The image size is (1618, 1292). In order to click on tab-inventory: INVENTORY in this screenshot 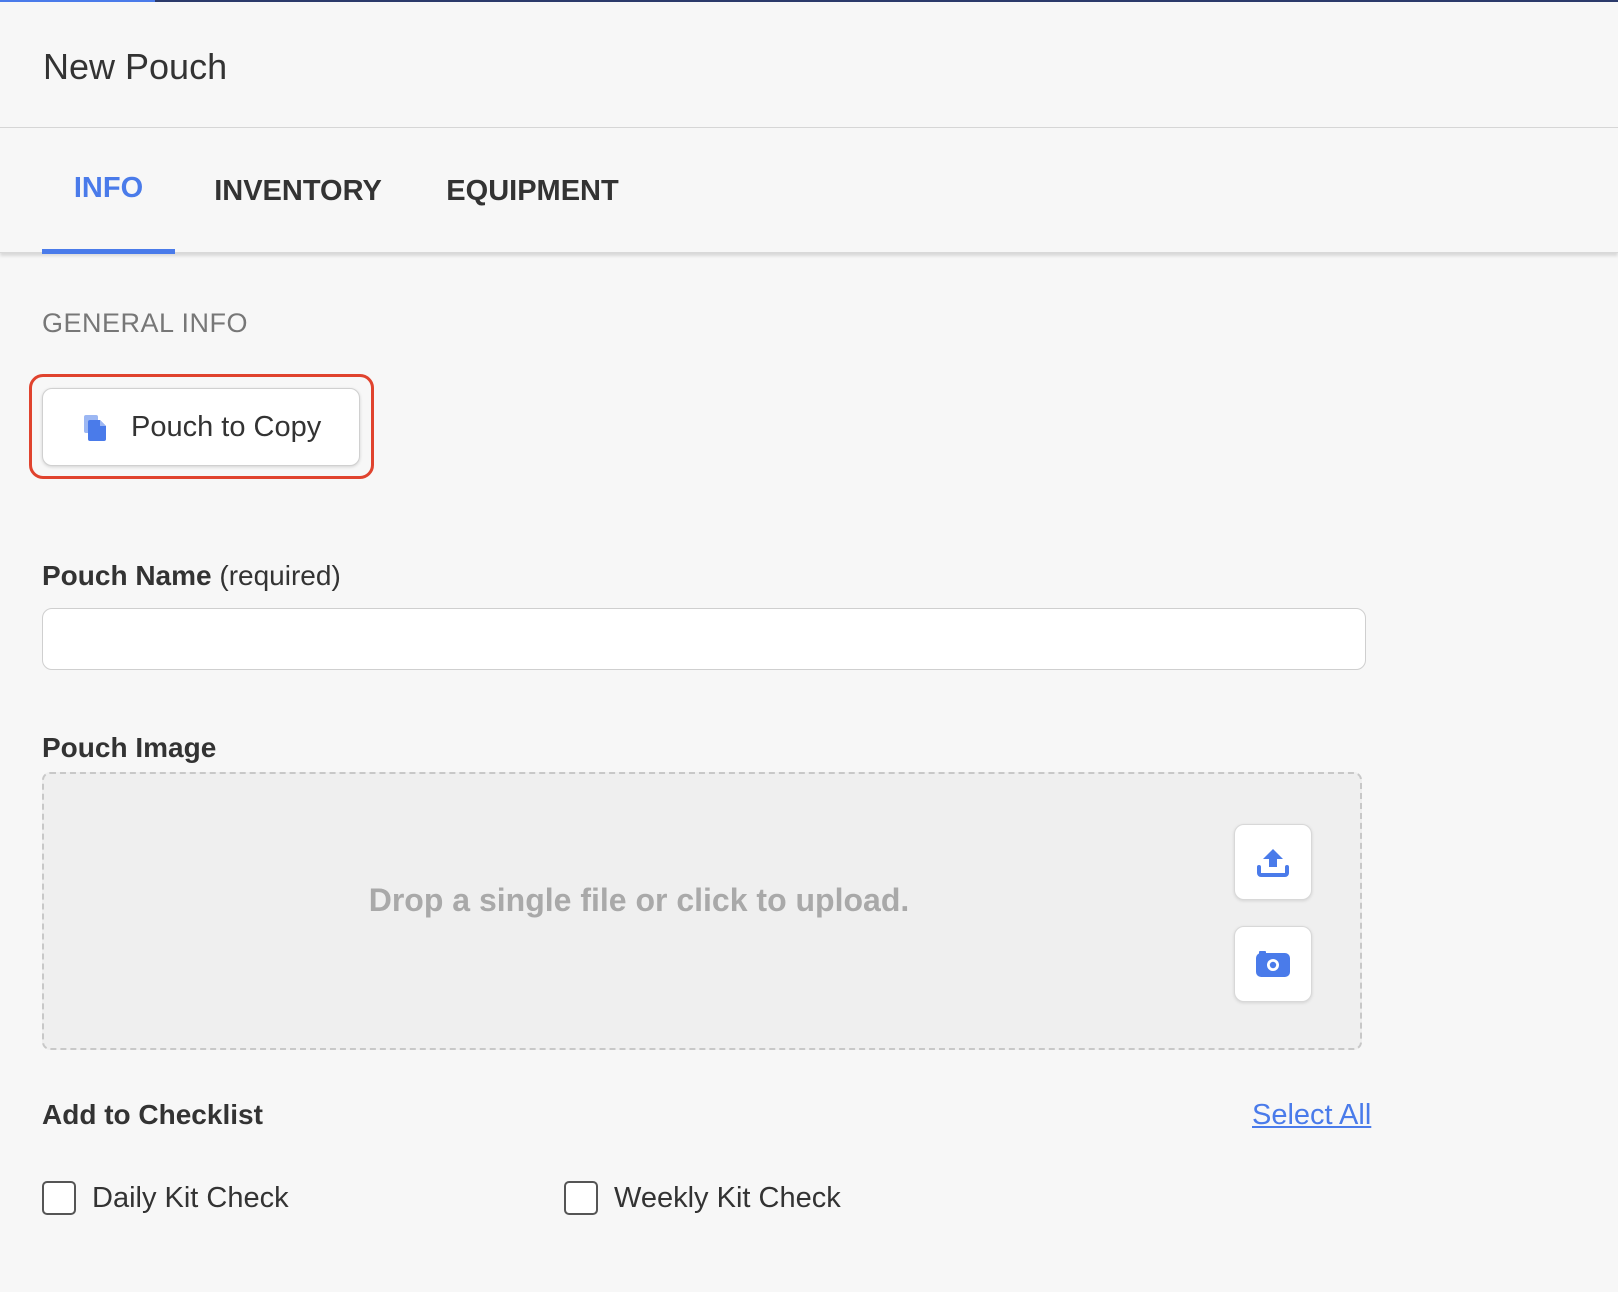, I will do `click(298, 191)`.